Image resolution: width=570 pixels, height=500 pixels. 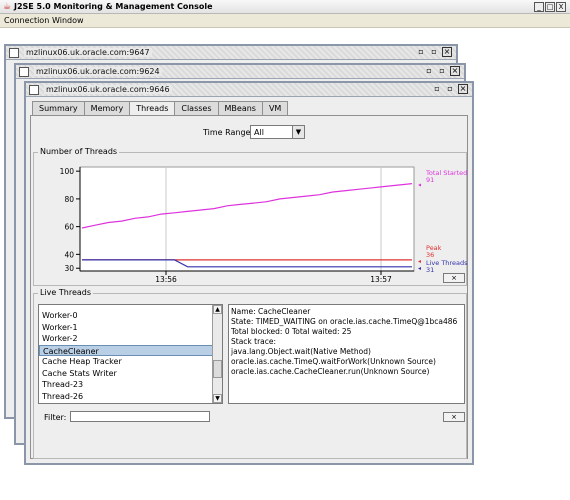 What do you see at coordinates (98, 71) in the screenshot?
I see `window-title: mzlinux06.uk.oracle.com:9624` at bounding box center [98, 71].